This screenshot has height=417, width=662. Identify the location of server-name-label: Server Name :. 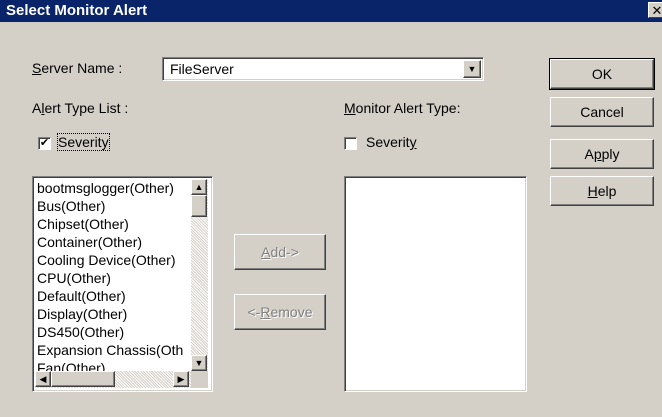
(77, 68).